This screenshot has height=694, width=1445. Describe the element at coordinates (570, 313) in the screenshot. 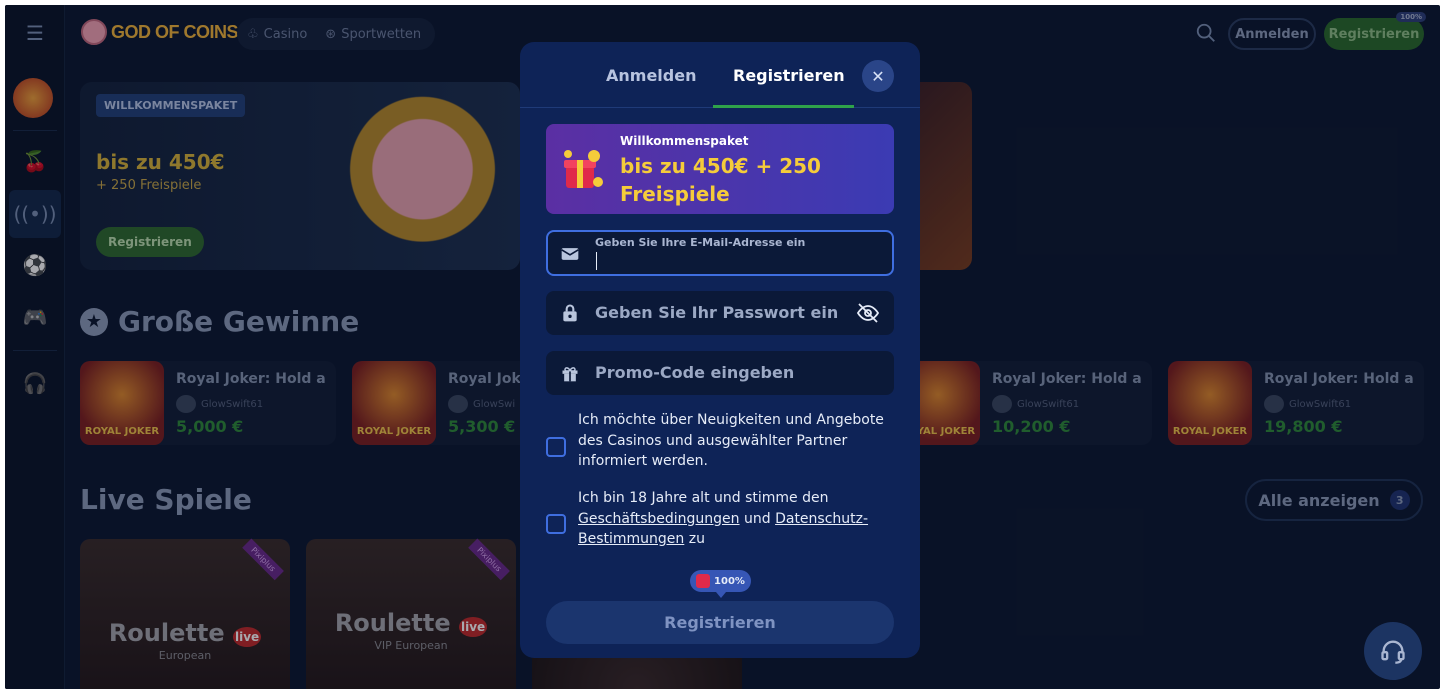

I see `lock-icon` at that location.